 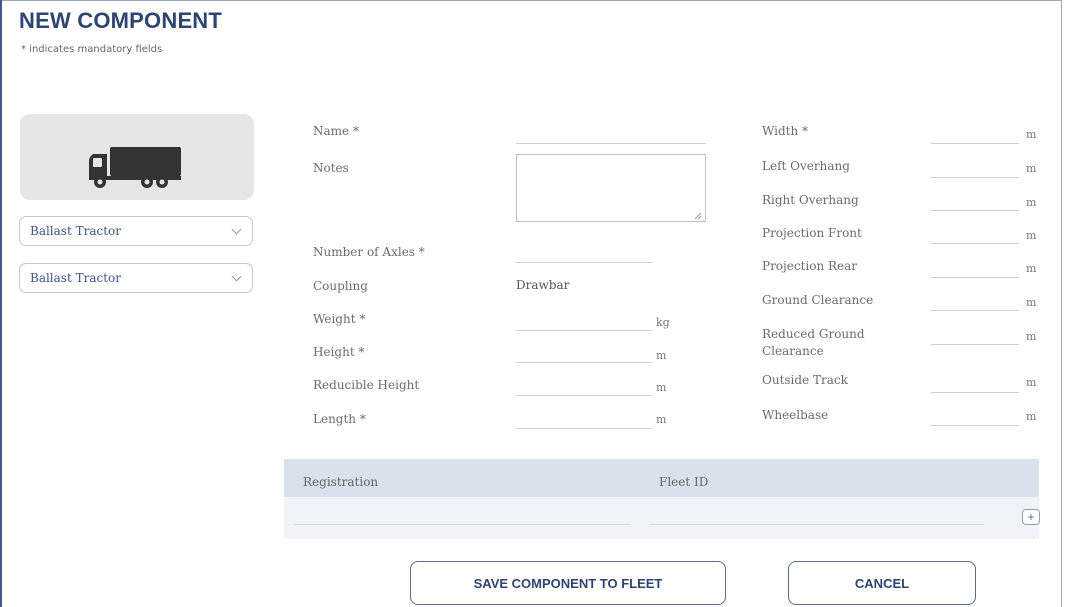 I want to click on name-label: Name *, so click(x=336, y=131).